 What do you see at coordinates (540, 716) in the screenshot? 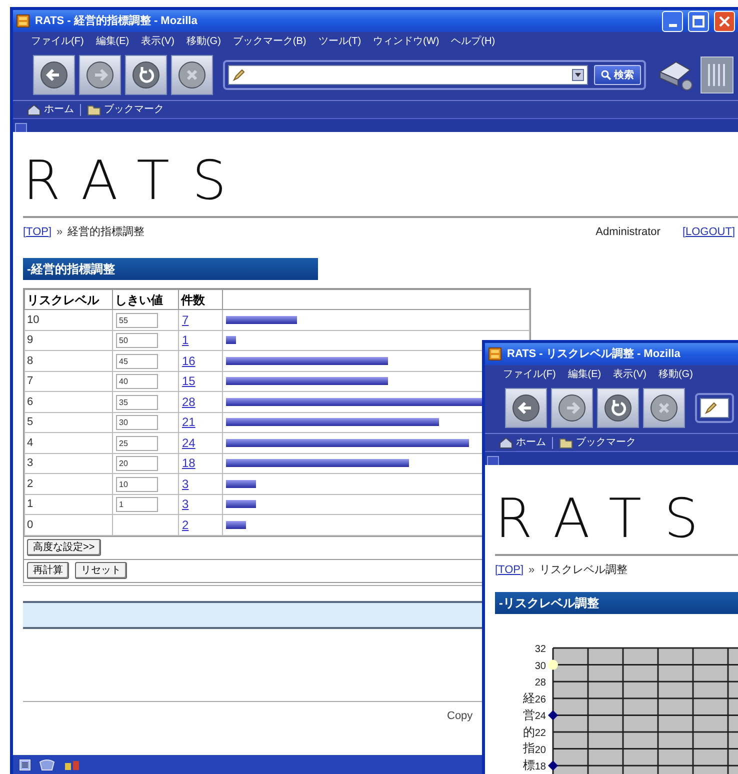
I see `tick-label: 24` at bounding box center [540, 716].